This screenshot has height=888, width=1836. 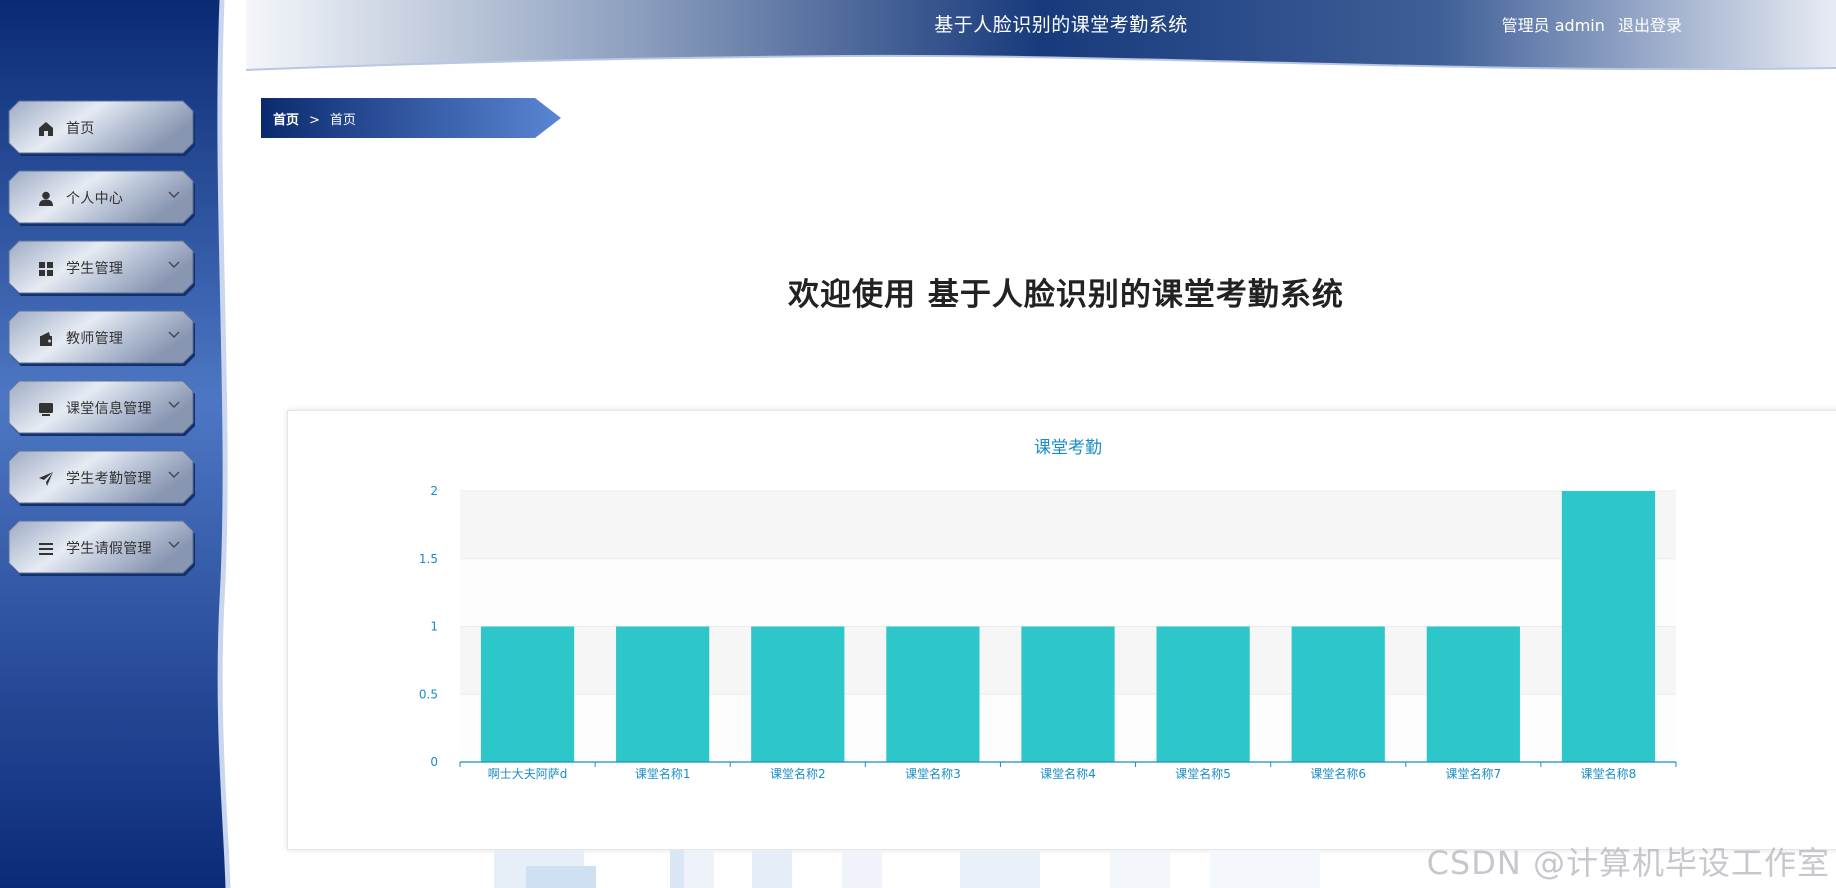 I want to click on watermark: CSDN @计算机毕设工作室, so click(x=1628, y=863).